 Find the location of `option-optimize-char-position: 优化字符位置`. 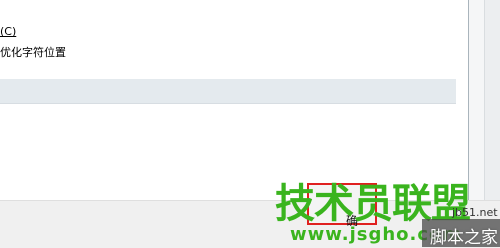

option-optimize-char-position: 优化字符位置 is located at coordinates (33, 53).